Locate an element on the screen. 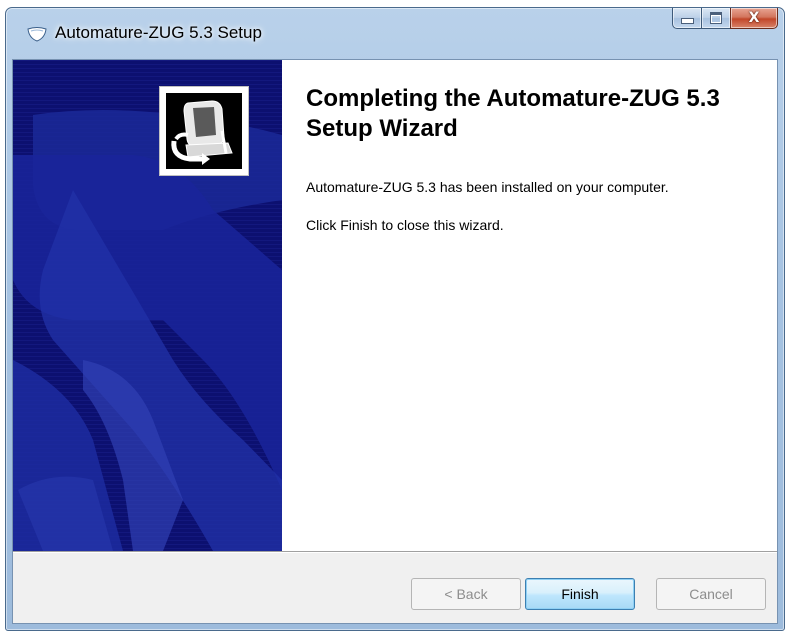 This screenshot has width=786, height=634. minimize-button is located at coordinates (686, 18).